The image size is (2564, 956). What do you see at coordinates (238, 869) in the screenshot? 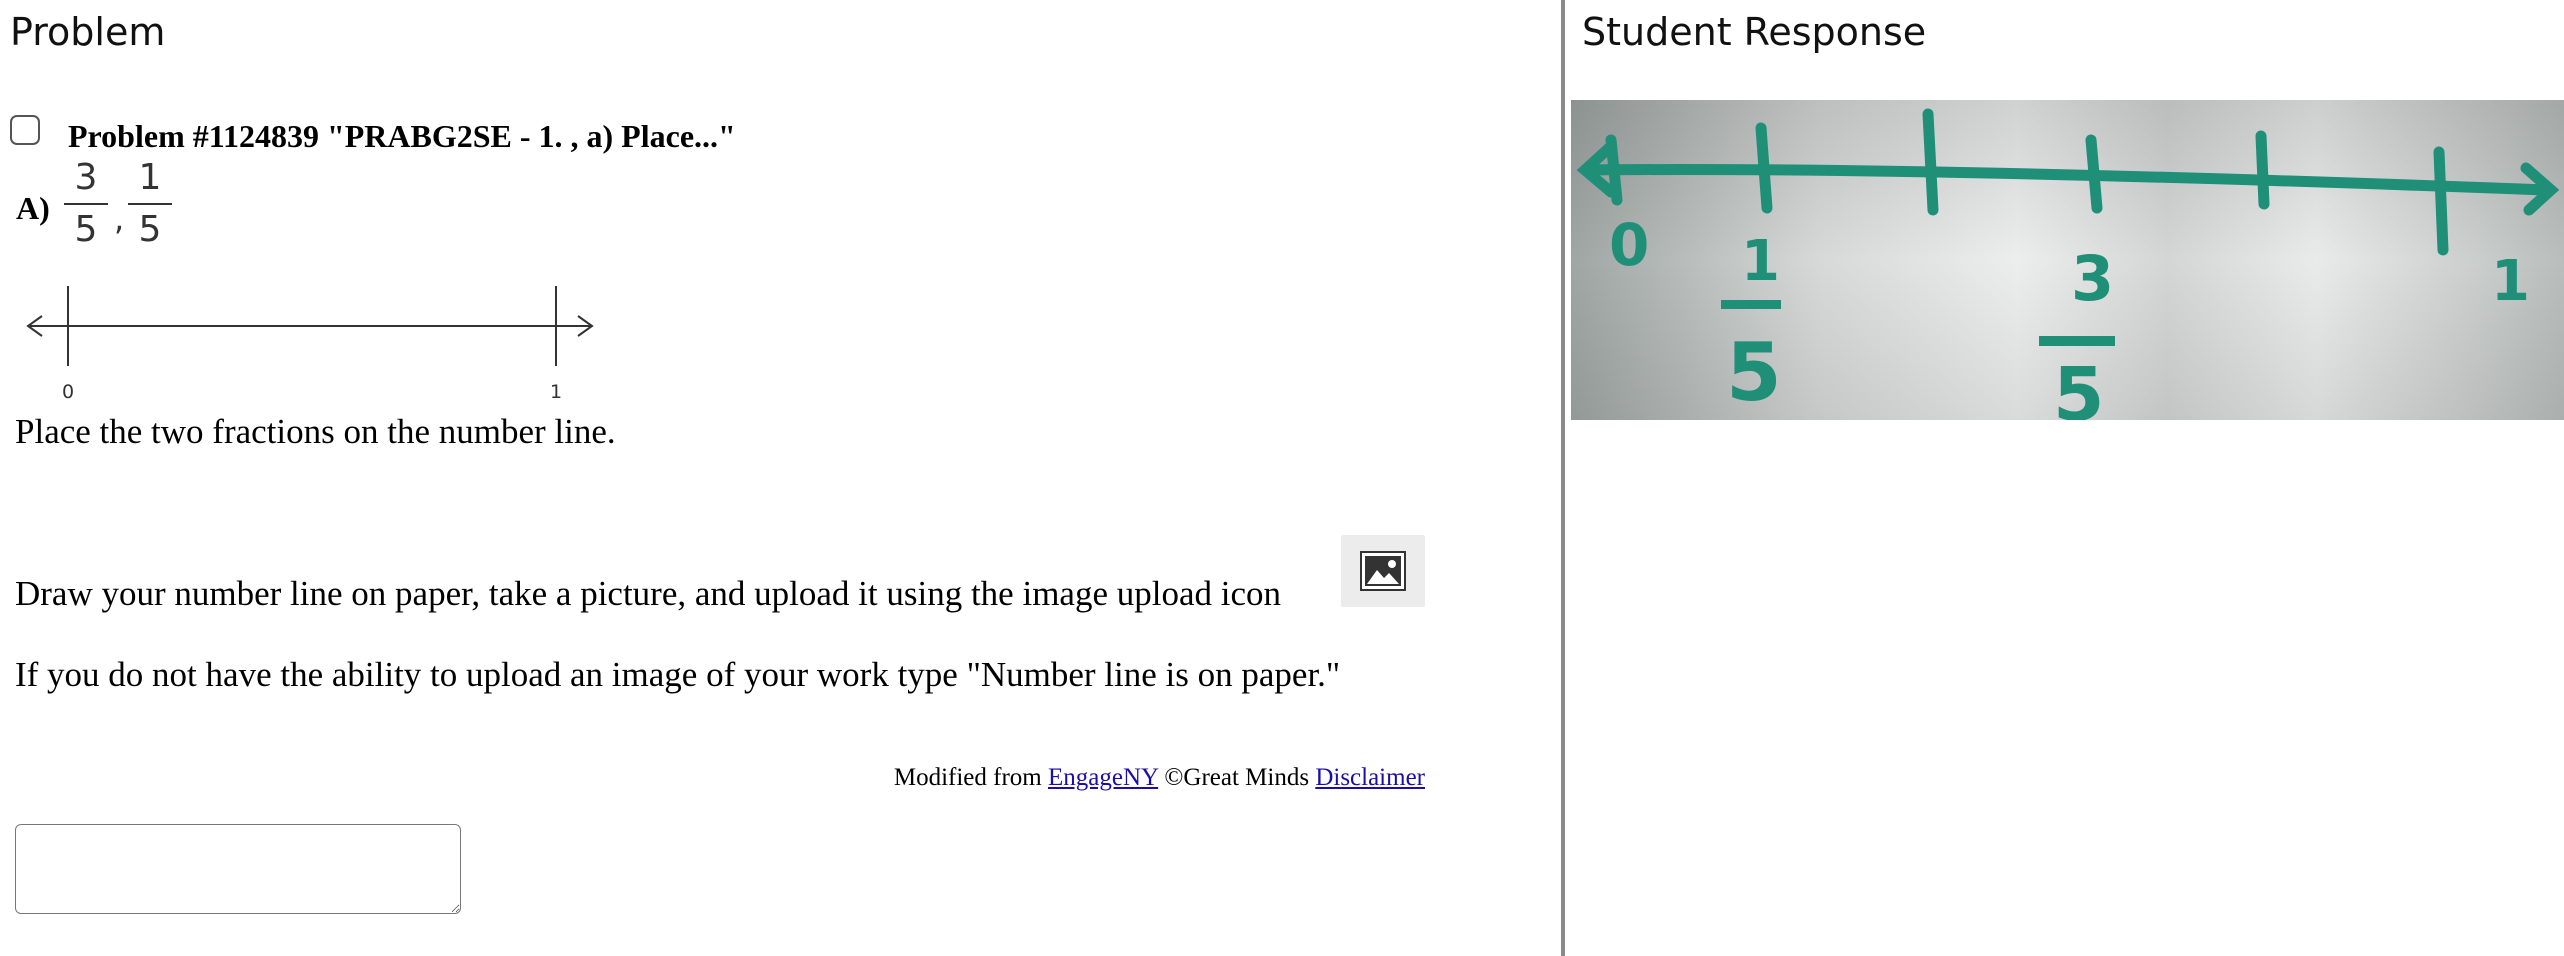
I see `answer-textarea` at bounding box center [238, 869].